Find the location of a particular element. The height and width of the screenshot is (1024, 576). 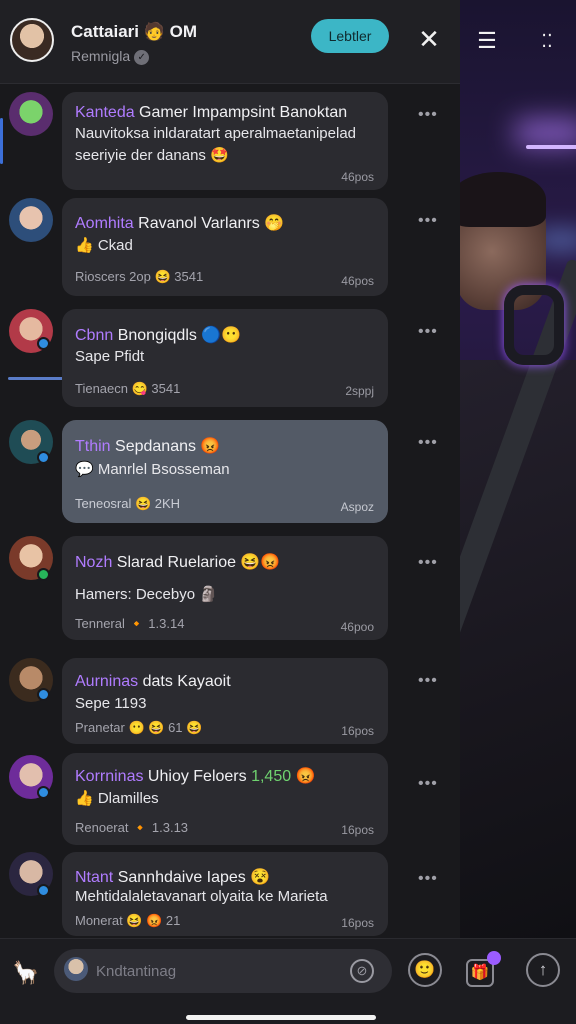

message-header: Aurninas dats Kayaoit is located at coordinates (153, 682).